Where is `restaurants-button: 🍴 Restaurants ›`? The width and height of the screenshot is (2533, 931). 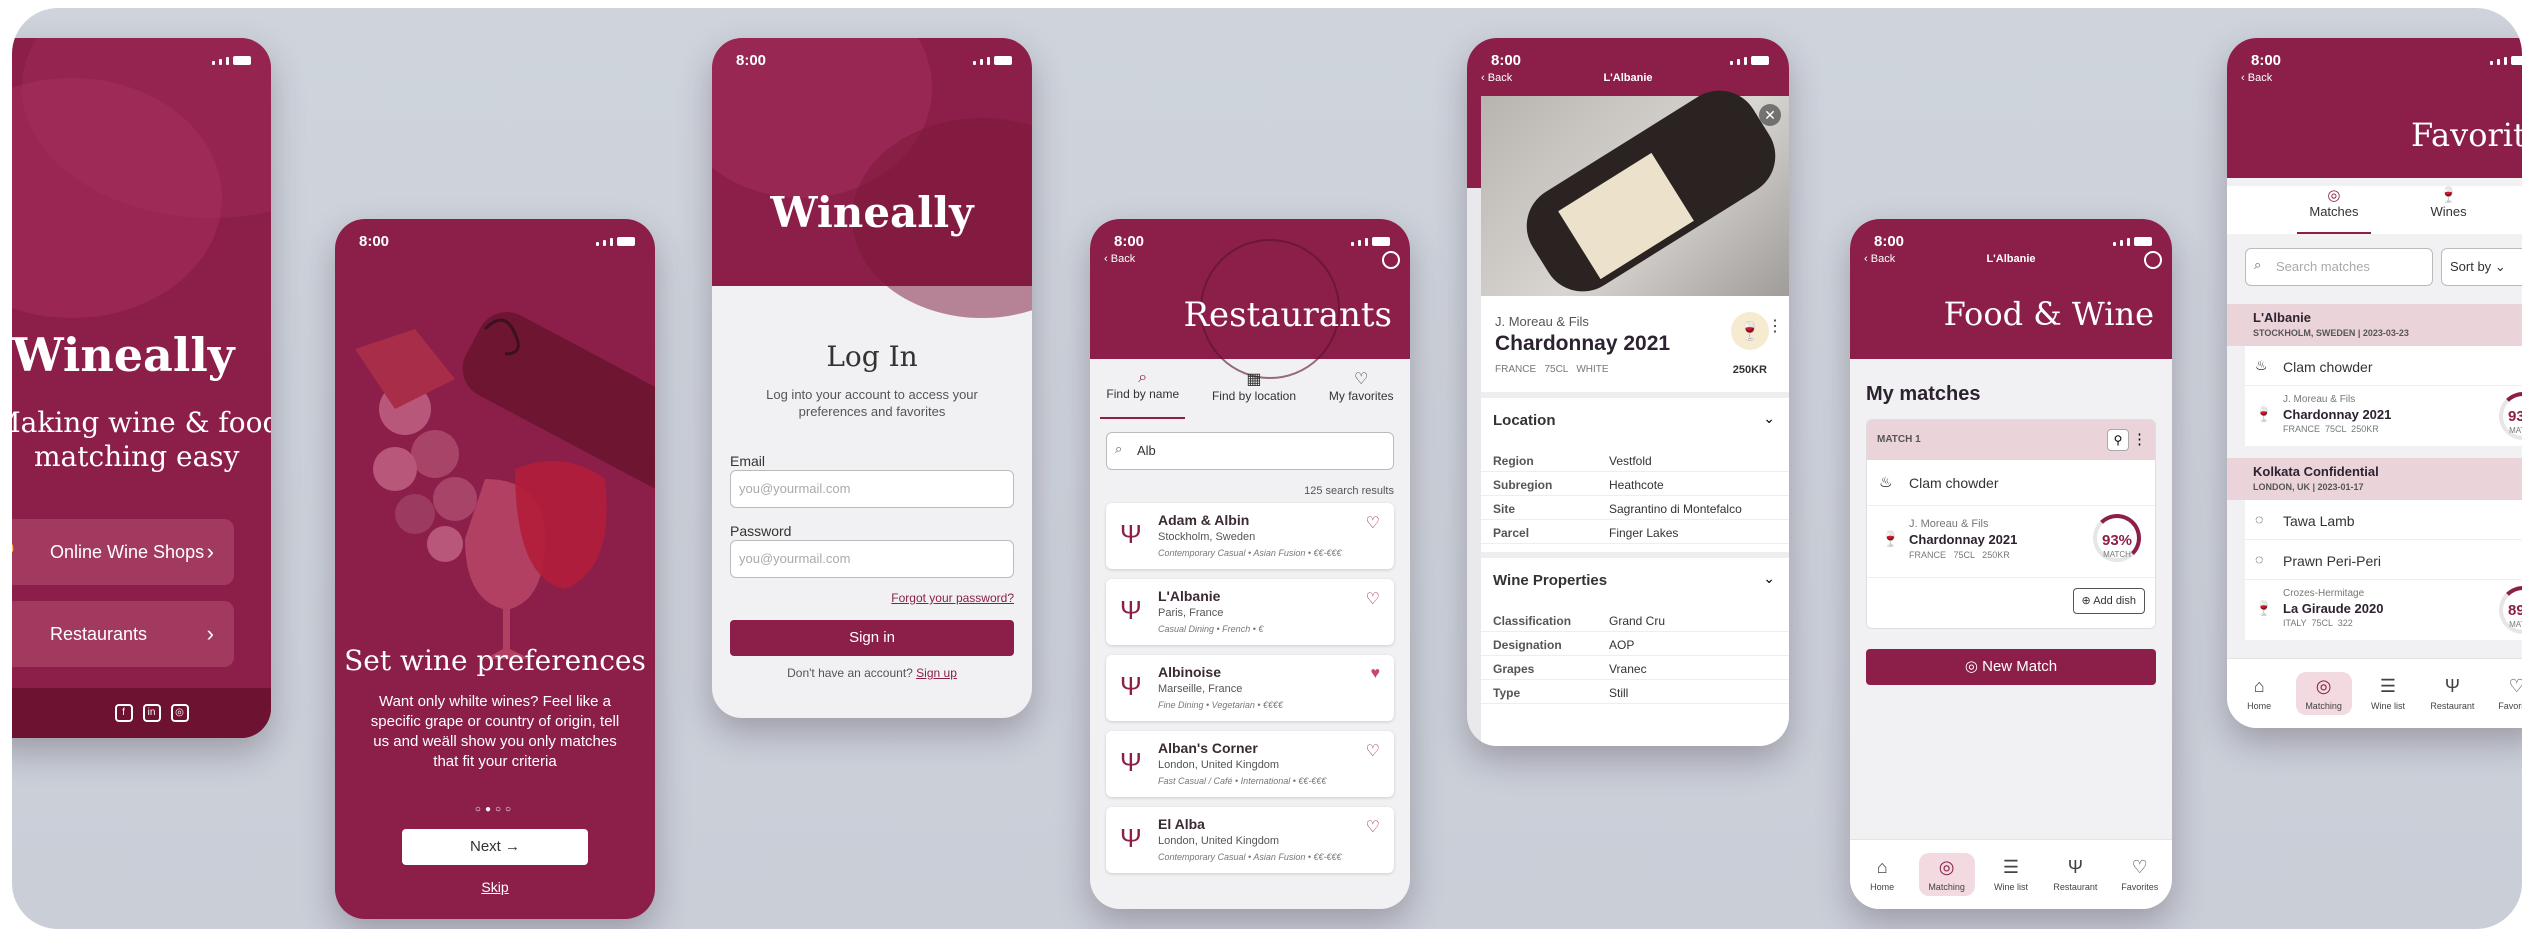 restaurants-button: 🍴 Restaurants › is located at coordinates (123, 634).